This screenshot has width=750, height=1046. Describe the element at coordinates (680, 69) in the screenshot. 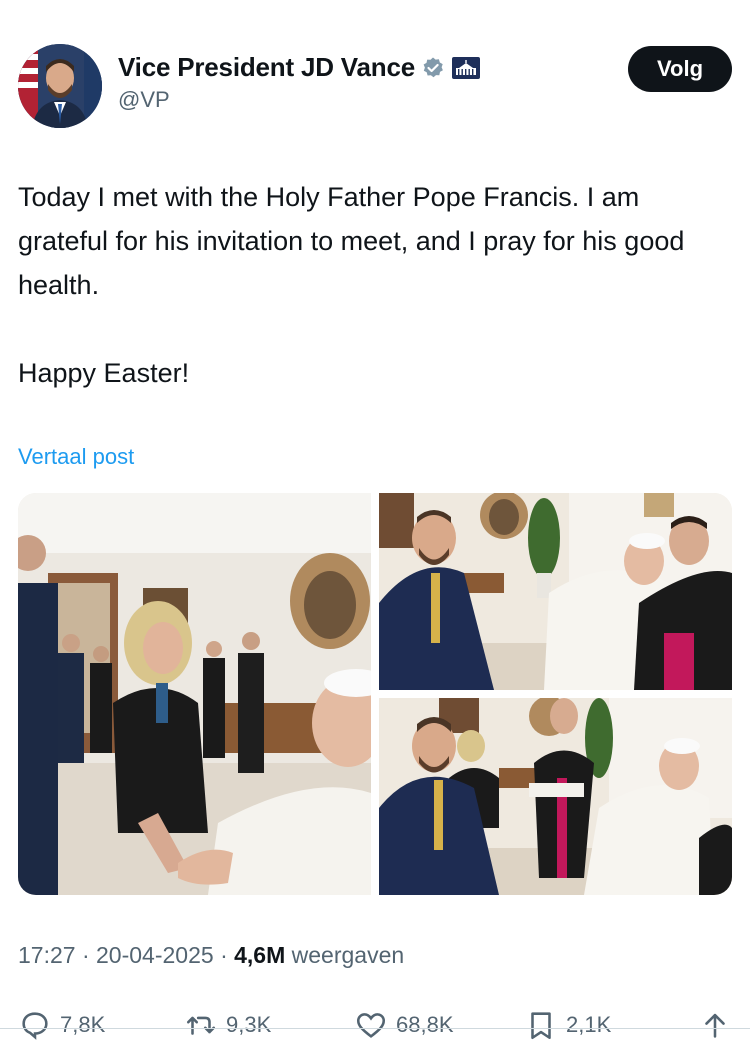

I see `follow-button: Volg` at that location.